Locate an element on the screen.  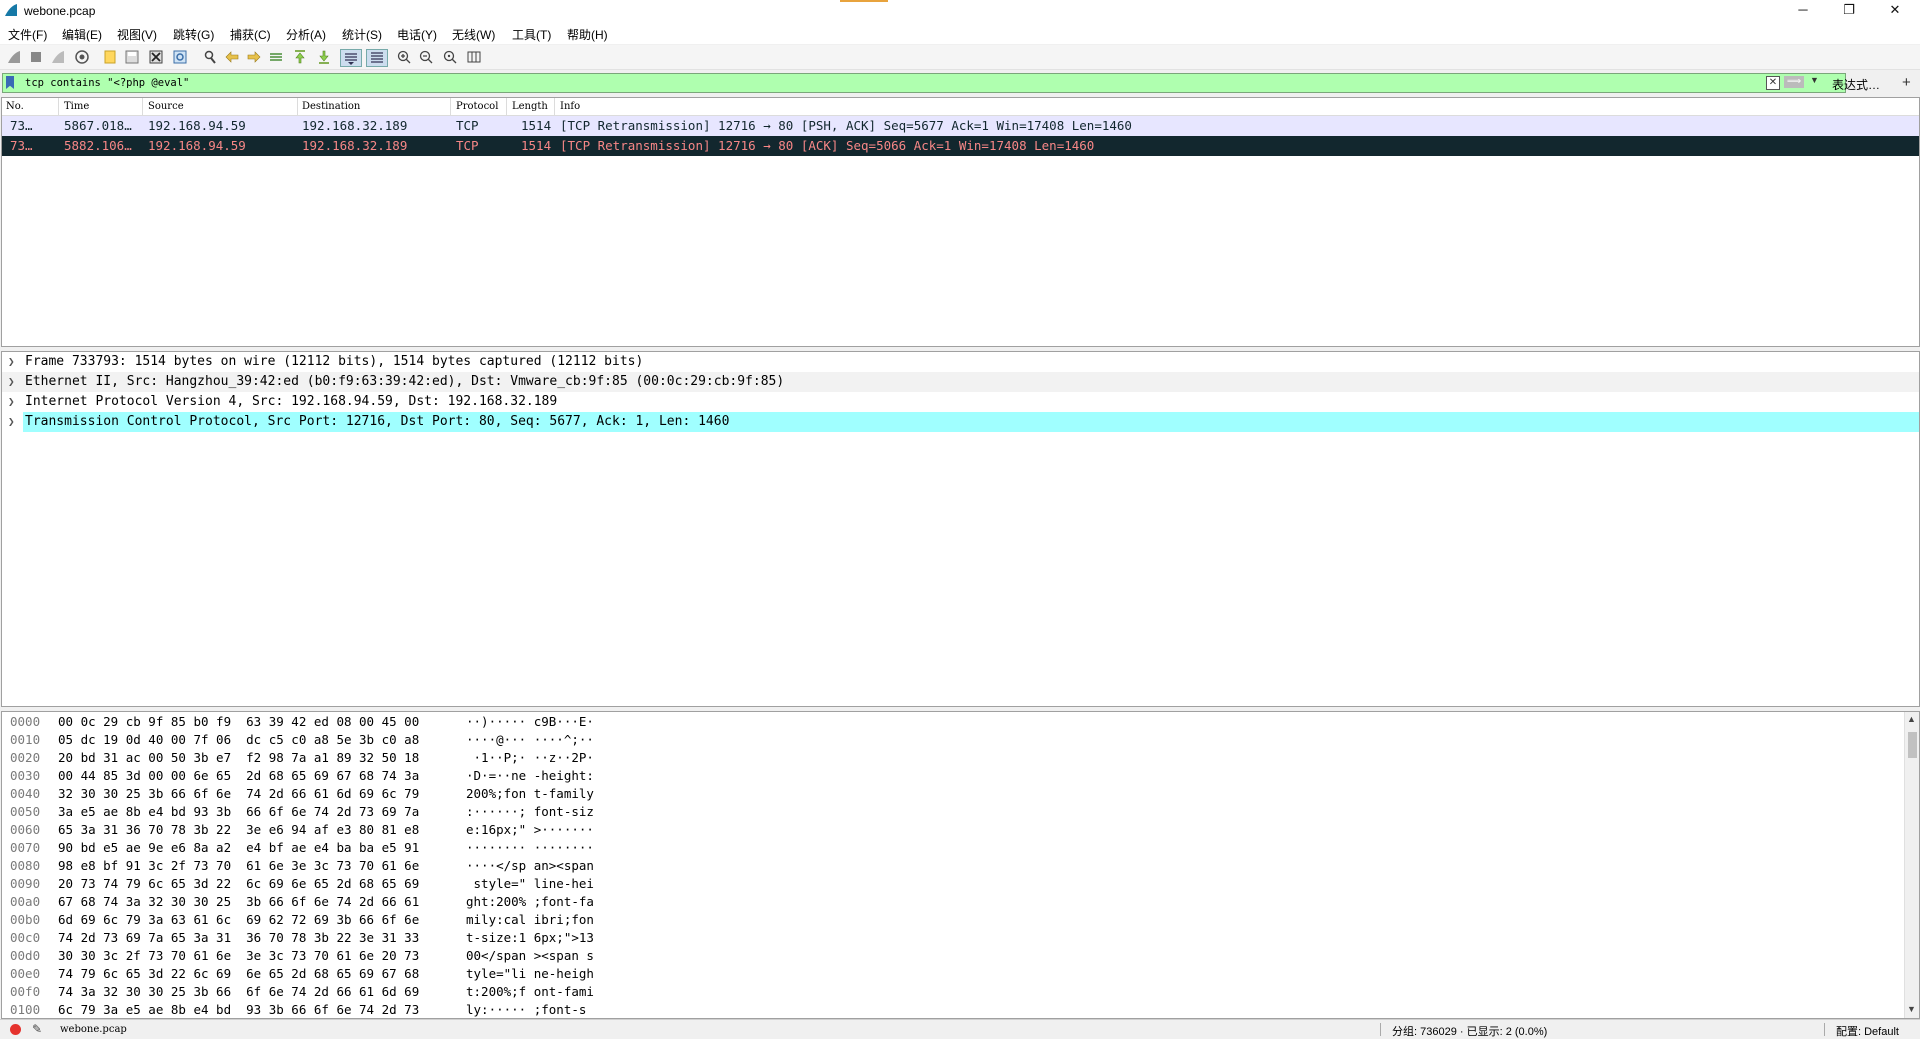
scroll-thumb is located at coordinates (1912, 745).